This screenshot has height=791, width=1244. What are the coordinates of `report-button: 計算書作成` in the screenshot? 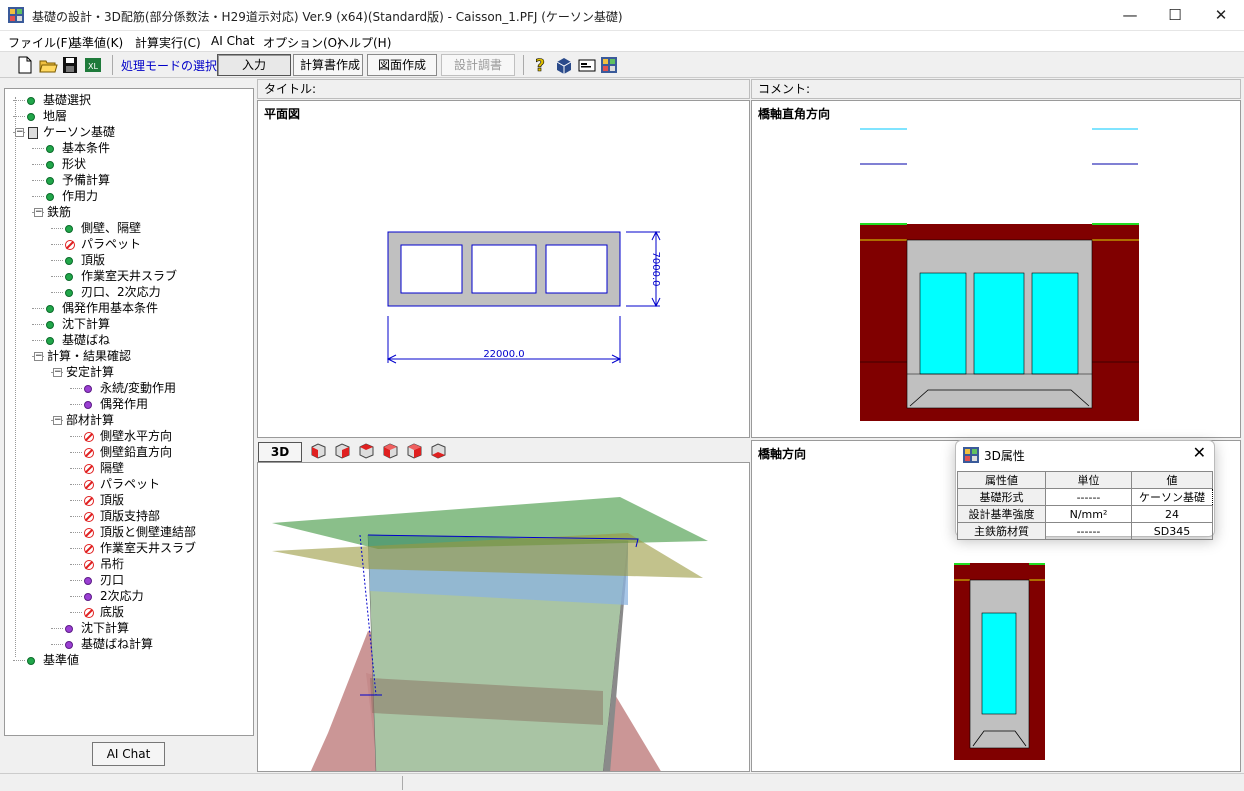 It's located at (328, 65).